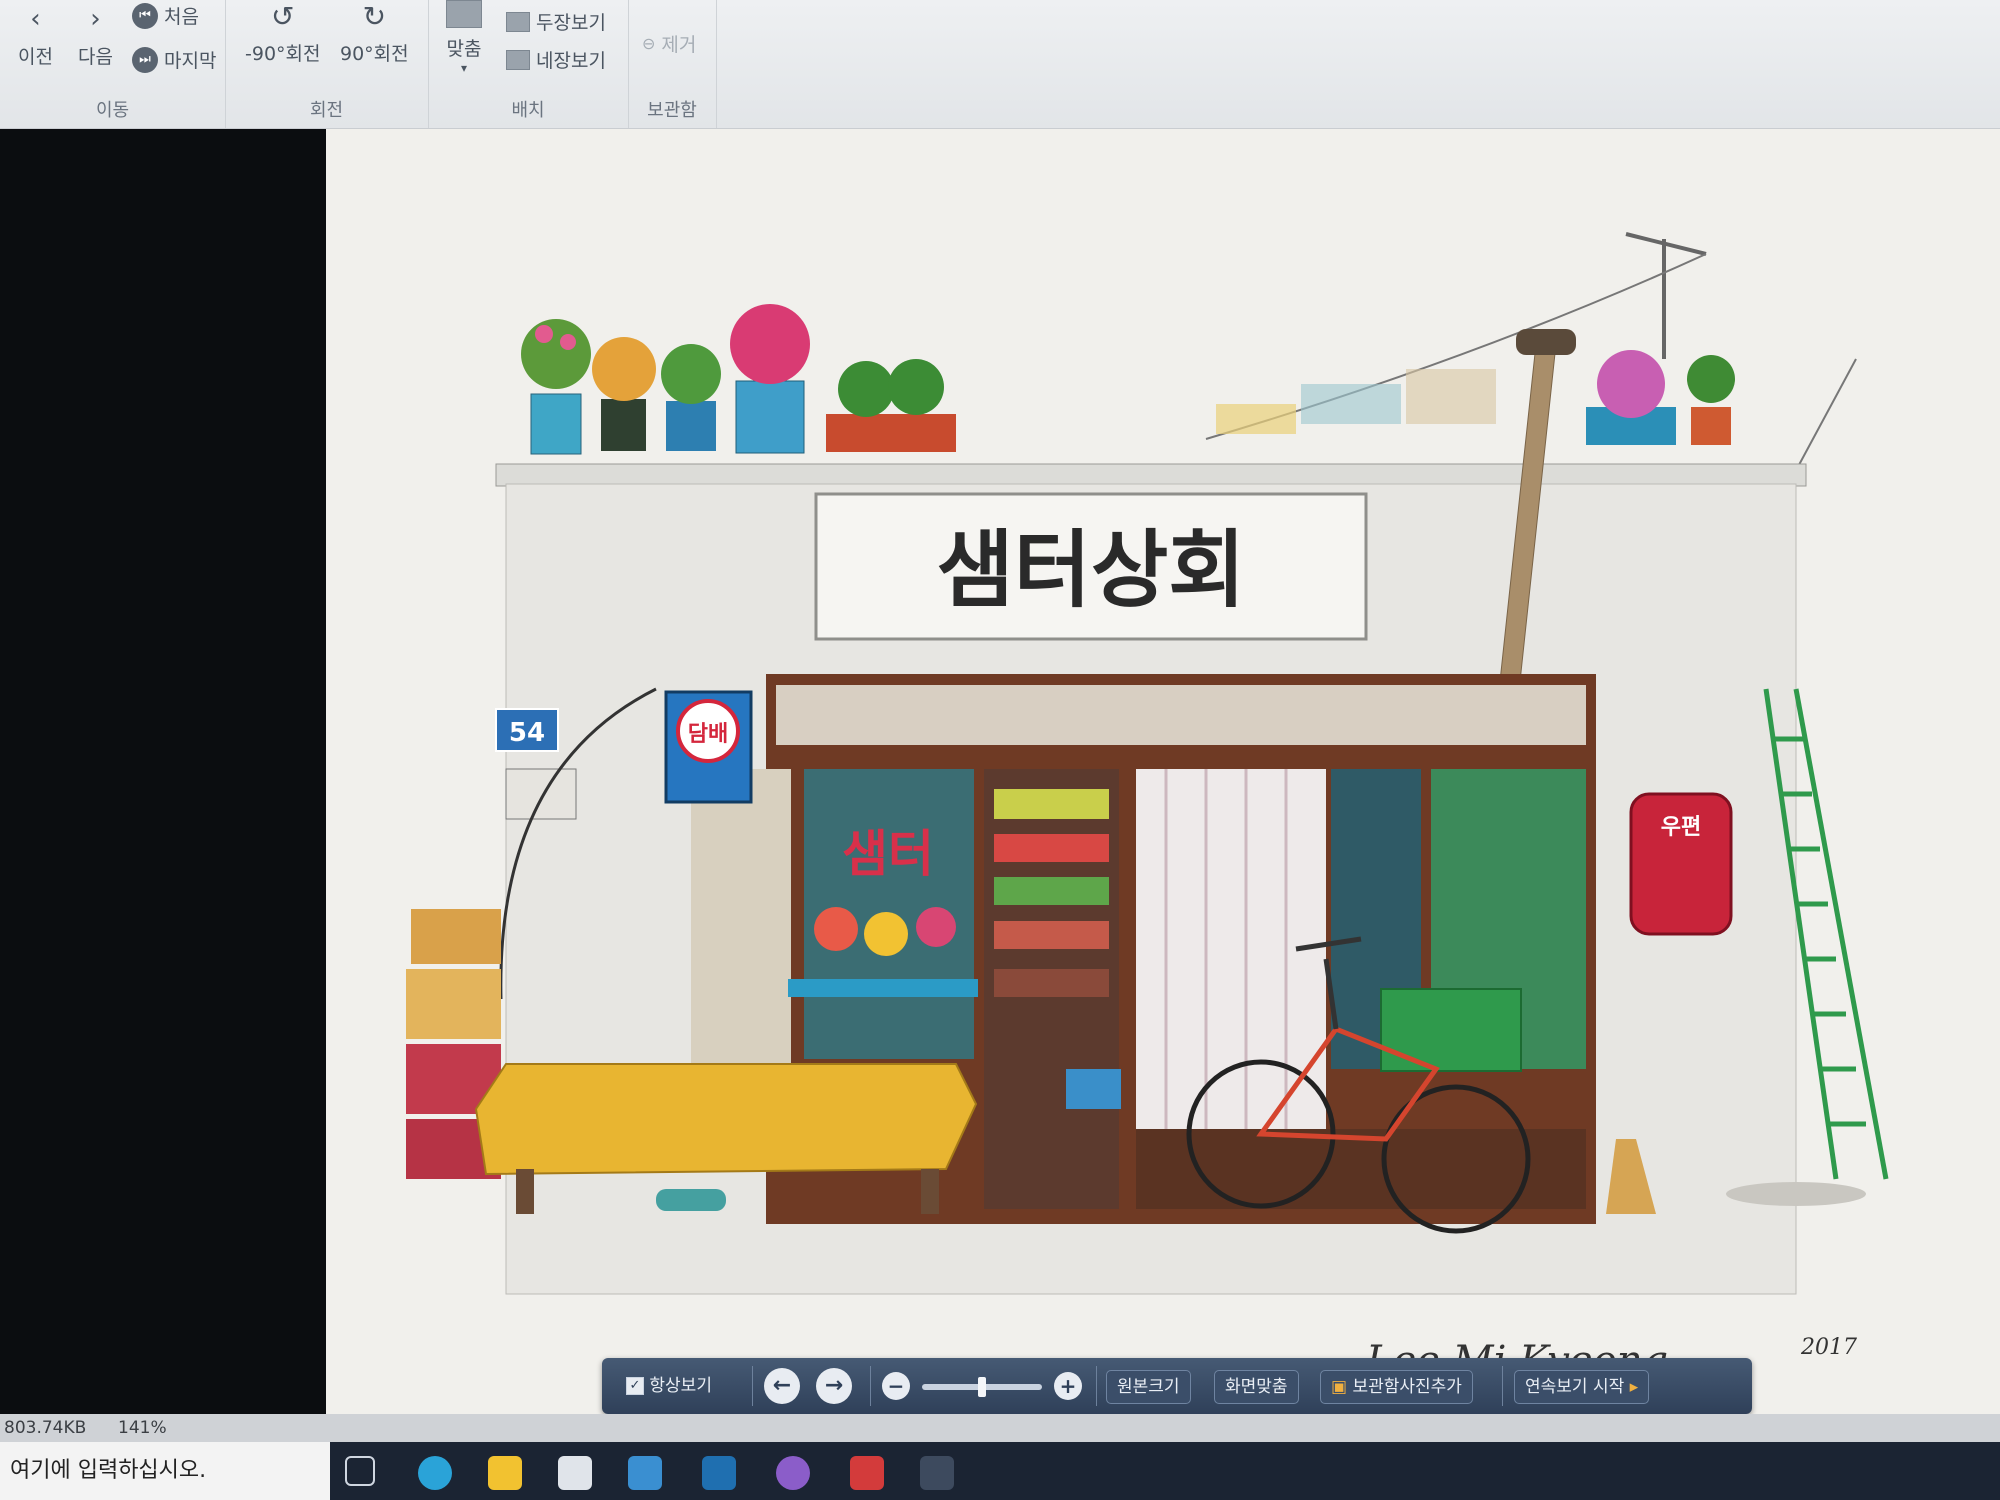  I want to click on move-group-label: 이동, so click(112, 110).